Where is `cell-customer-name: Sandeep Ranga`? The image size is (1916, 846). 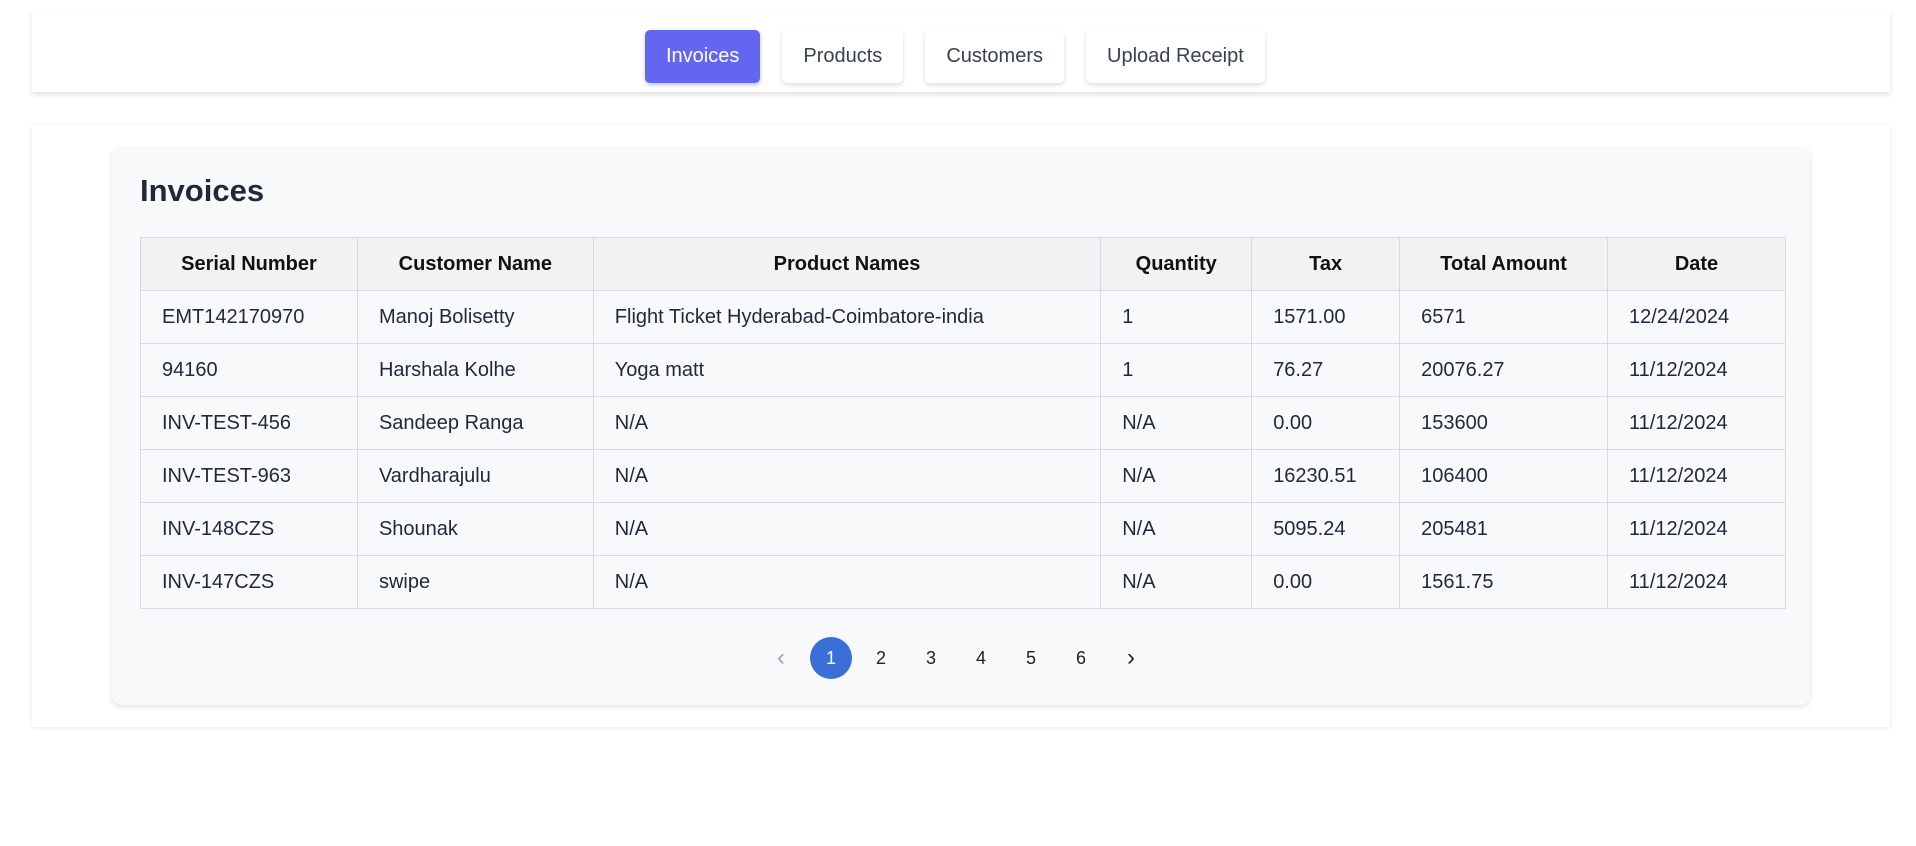 cell-customer-name: Sandeep Ranga is located at coordinates (475, 423).